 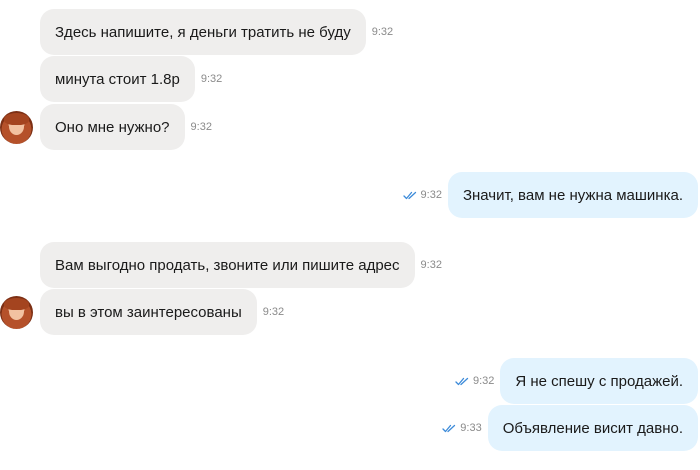 I want to click on message-text: минута стоит 1.8р, so click(x=117, y=79).